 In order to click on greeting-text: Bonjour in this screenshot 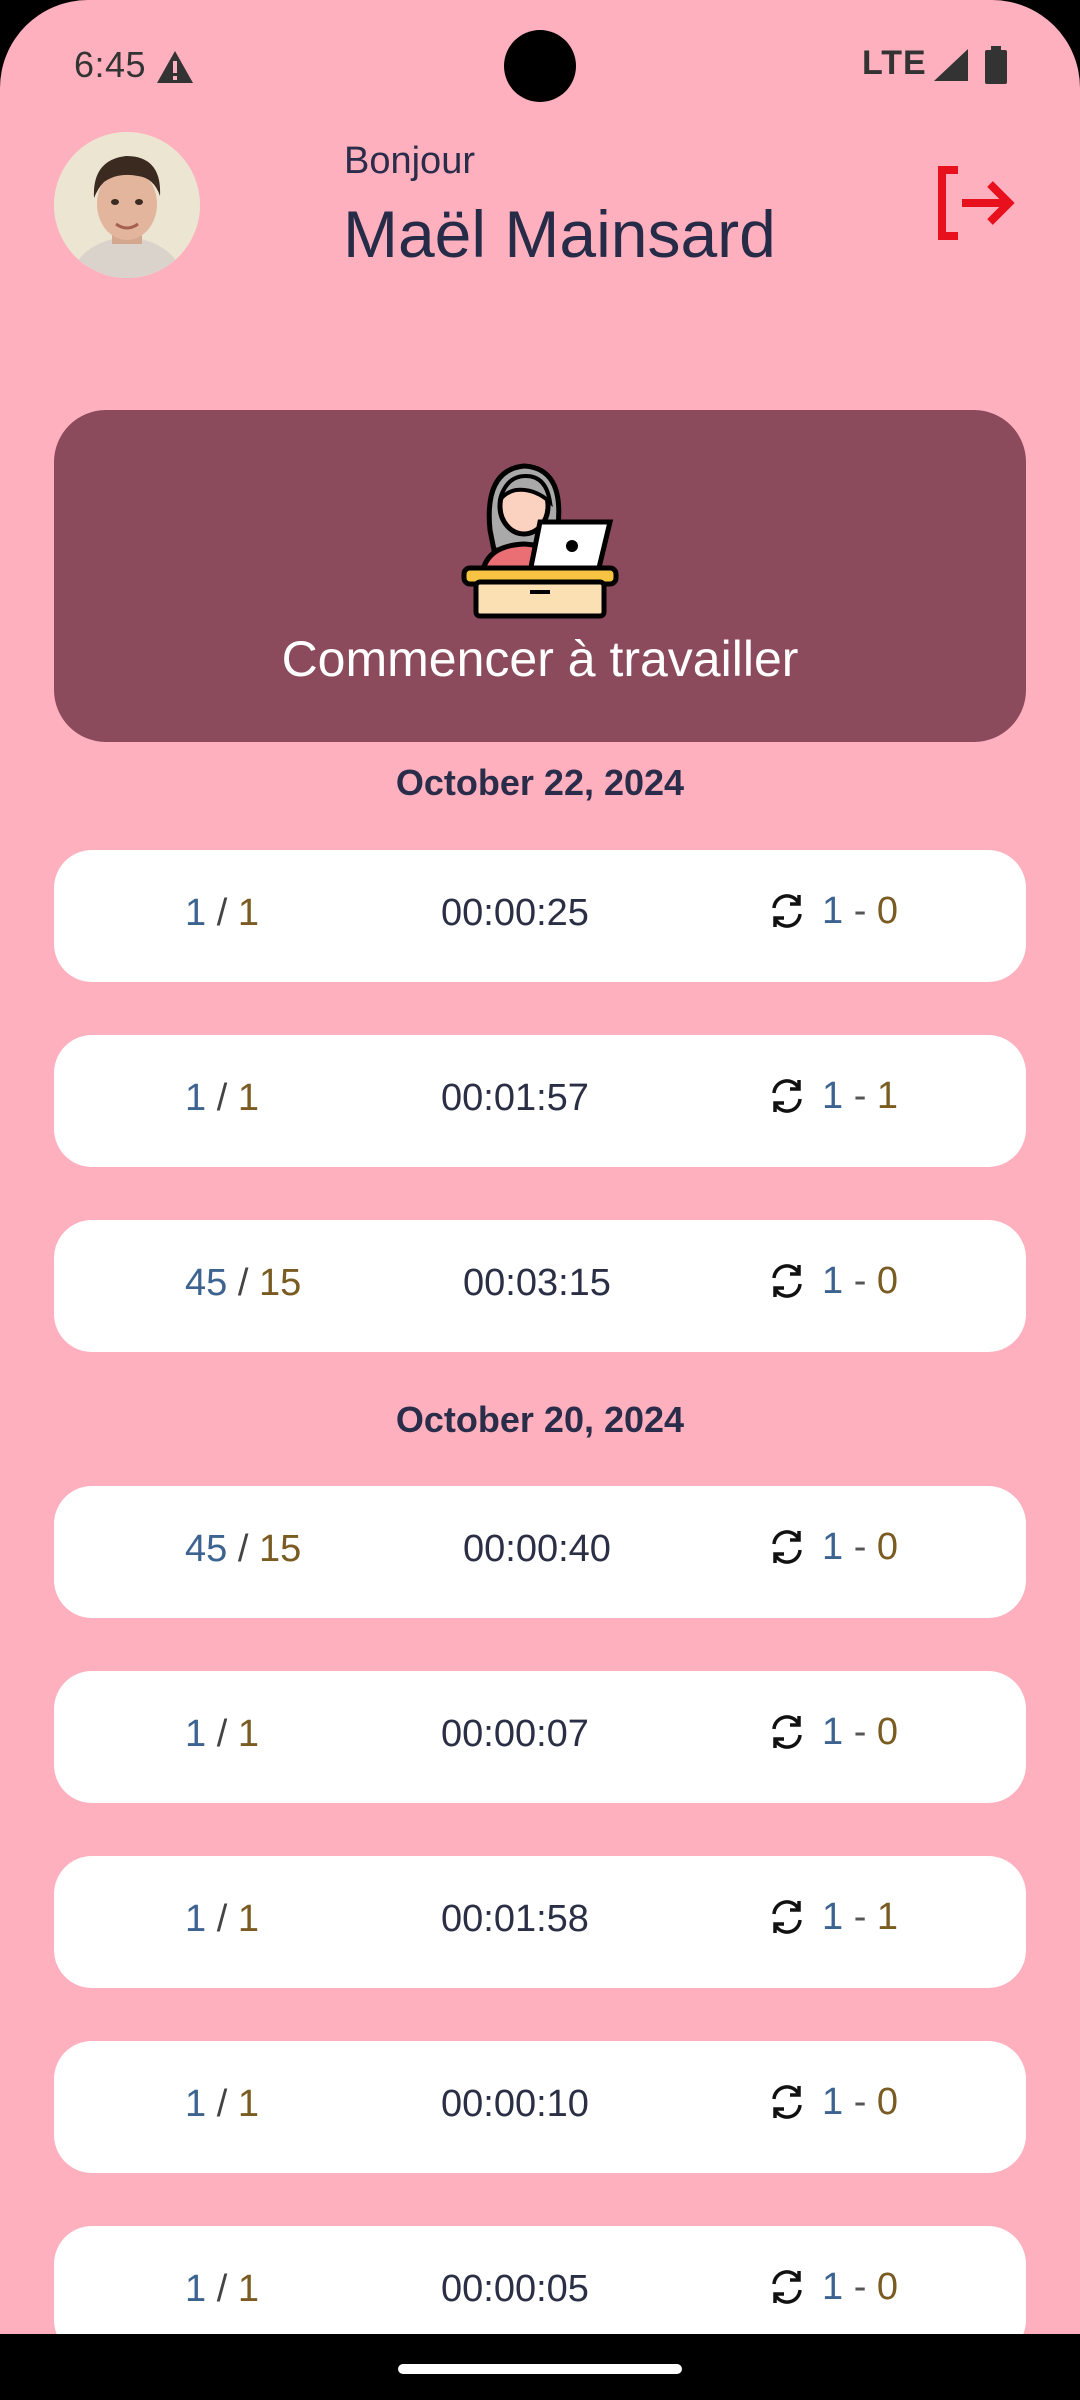, I will do `click(409, 161)`.